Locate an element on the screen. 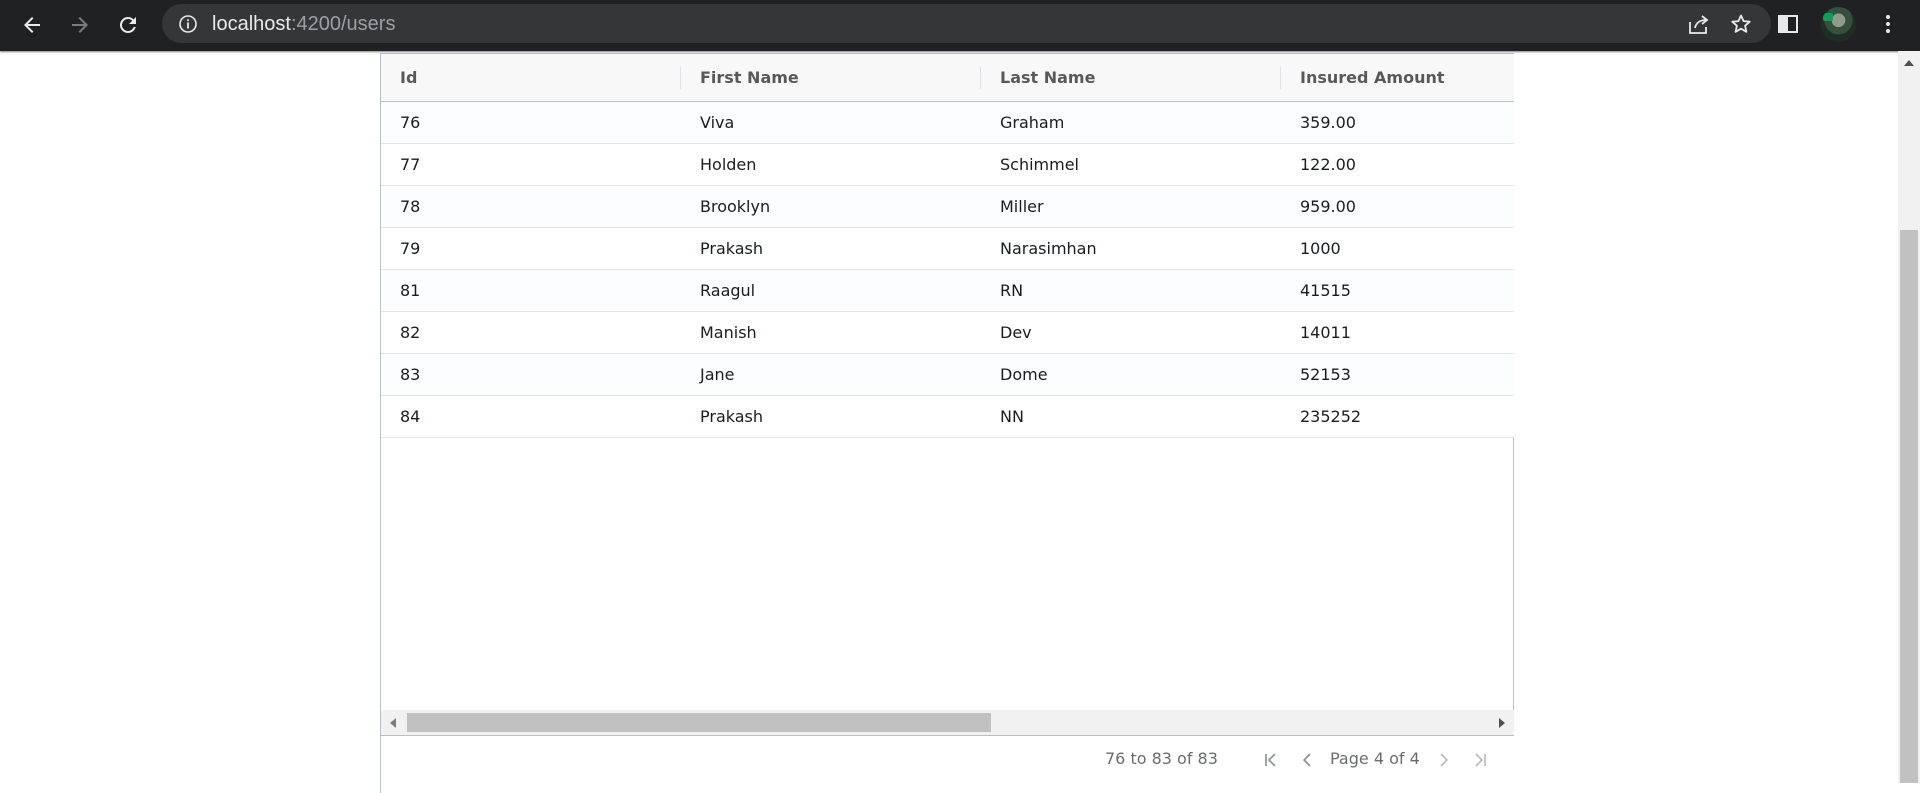 This screenshot has width=1920, height=793. cell-last-name: Miller is located at coordinates (1012, 206).